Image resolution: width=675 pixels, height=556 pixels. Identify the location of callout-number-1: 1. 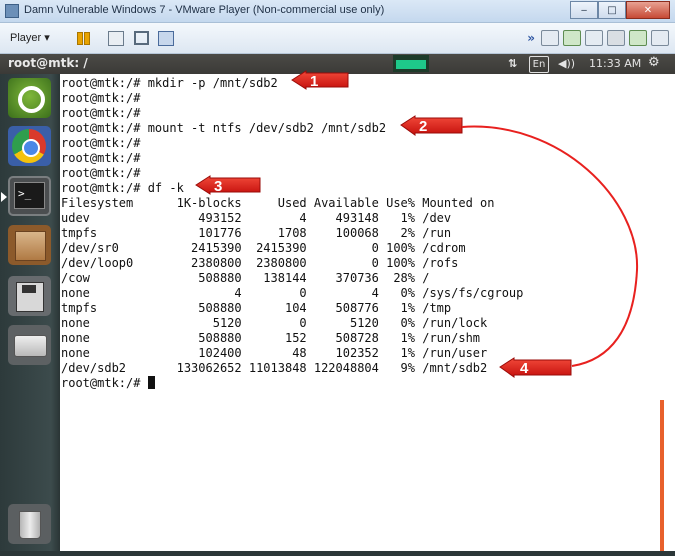
(314, 81).